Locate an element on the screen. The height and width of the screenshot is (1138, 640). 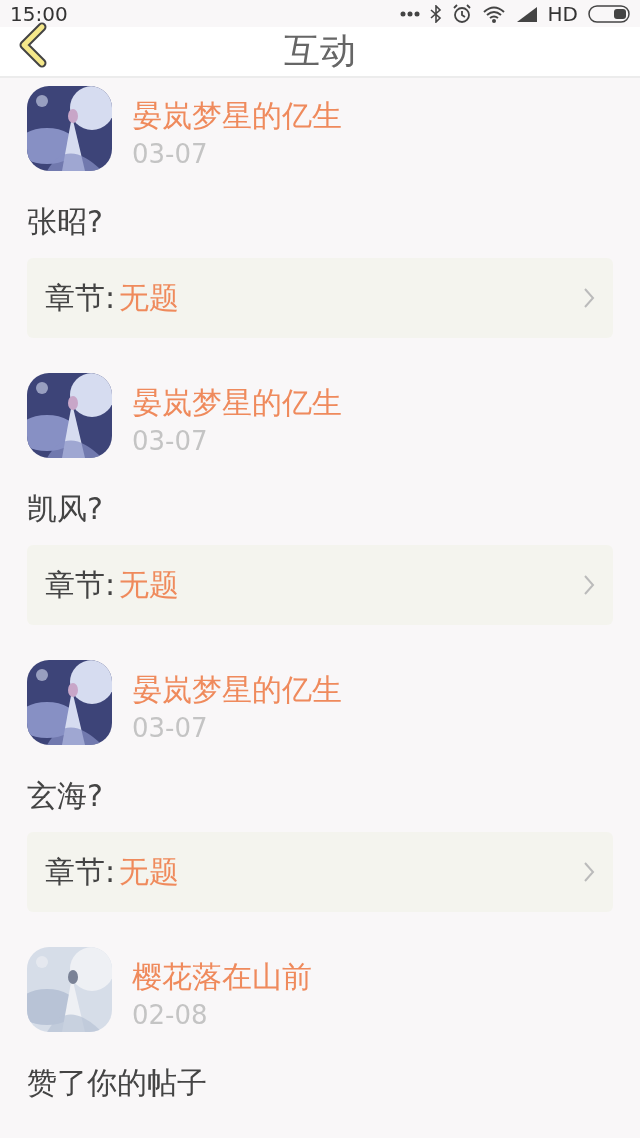
battery-icon is located at coordinates (609, 13).